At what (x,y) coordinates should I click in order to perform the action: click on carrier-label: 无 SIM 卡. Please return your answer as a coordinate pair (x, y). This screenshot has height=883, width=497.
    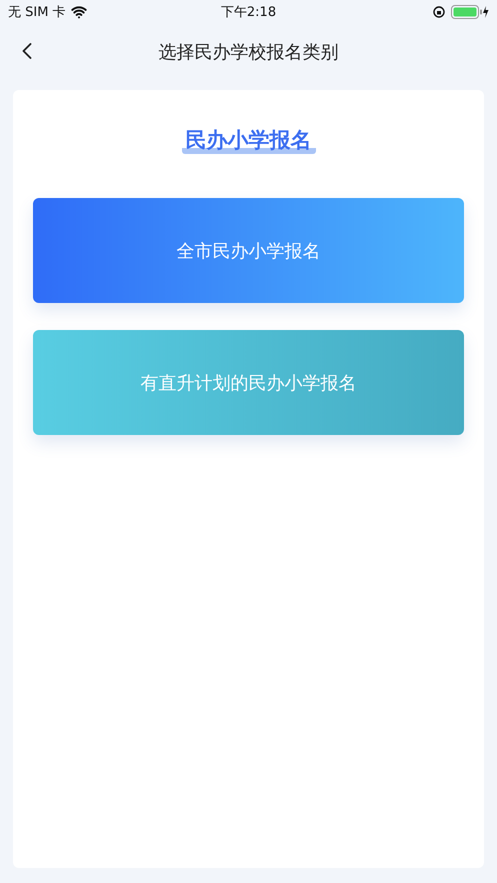
    Looking at the image, I should click on (37, 12).